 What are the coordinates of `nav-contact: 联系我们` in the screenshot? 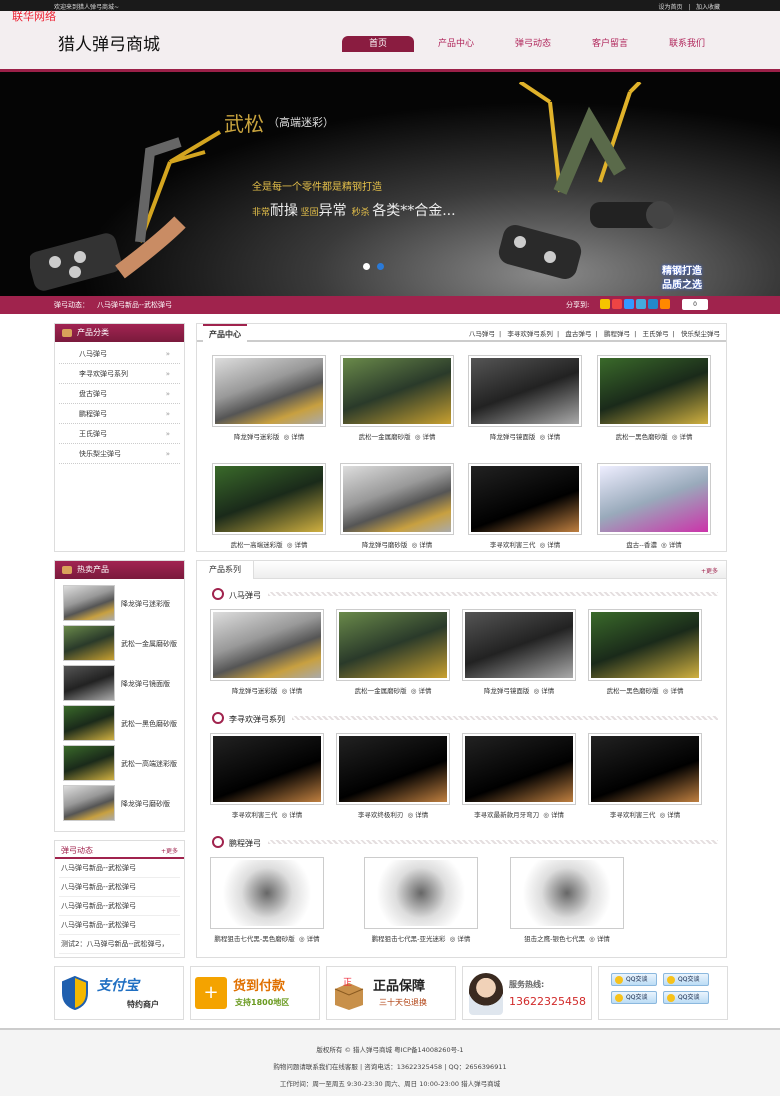 It's located at (687, 44).